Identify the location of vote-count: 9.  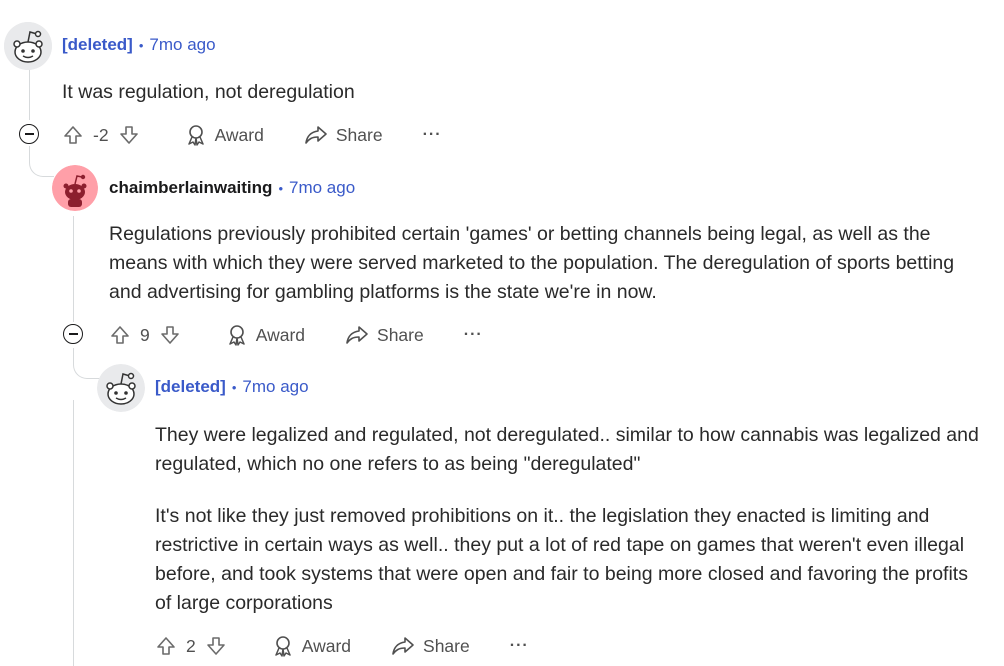
(145, 334).